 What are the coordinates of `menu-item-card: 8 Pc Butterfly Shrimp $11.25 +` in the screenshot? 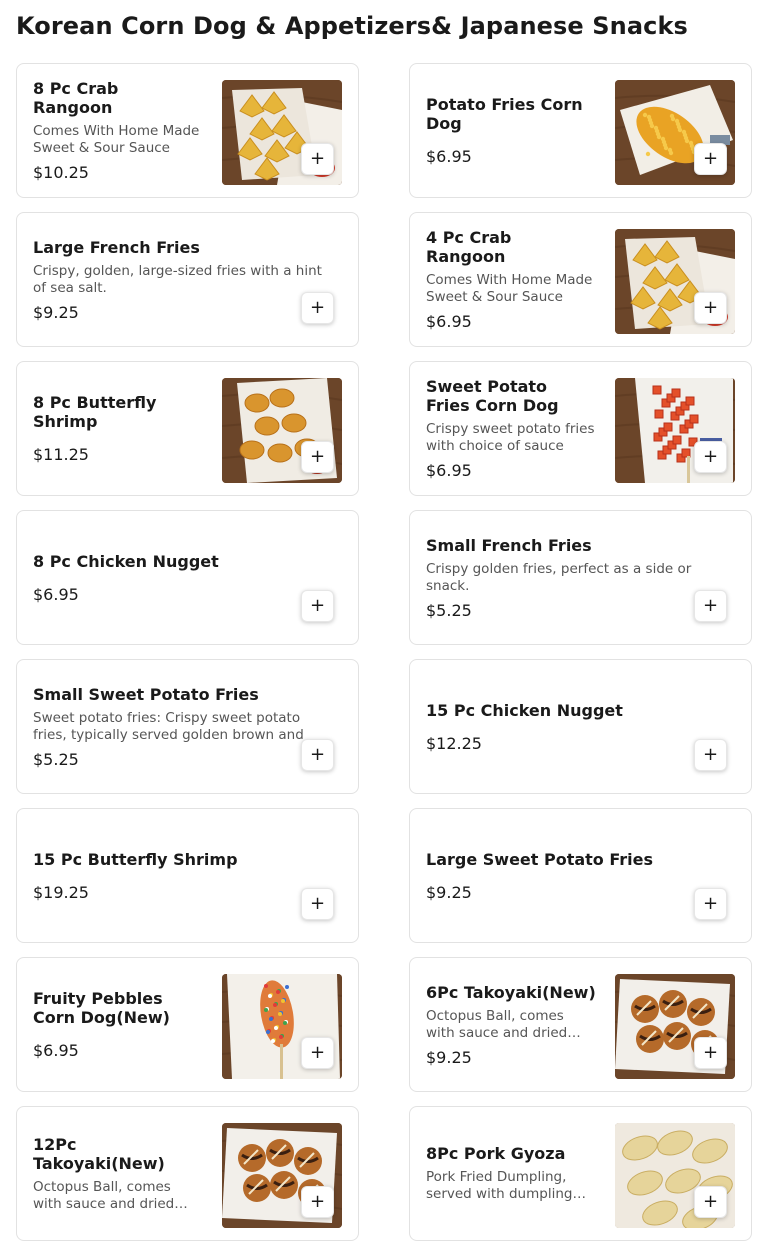 It's located at (187, 428).